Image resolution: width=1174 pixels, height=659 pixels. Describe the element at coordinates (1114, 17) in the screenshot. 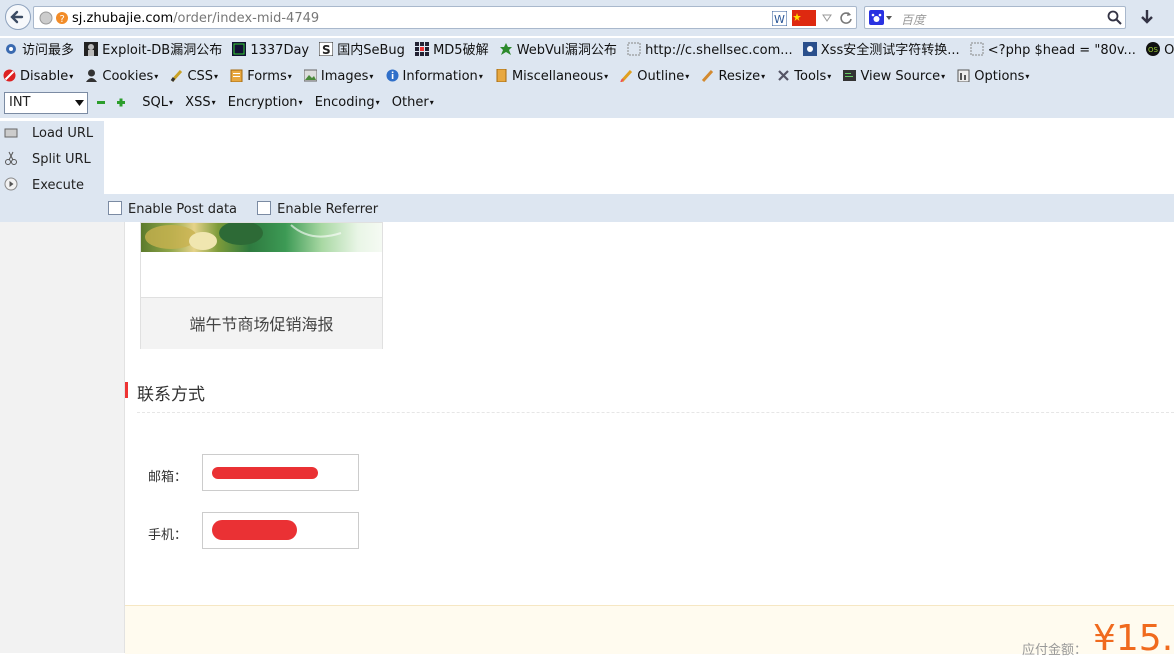

I see `search-icon` at that location.